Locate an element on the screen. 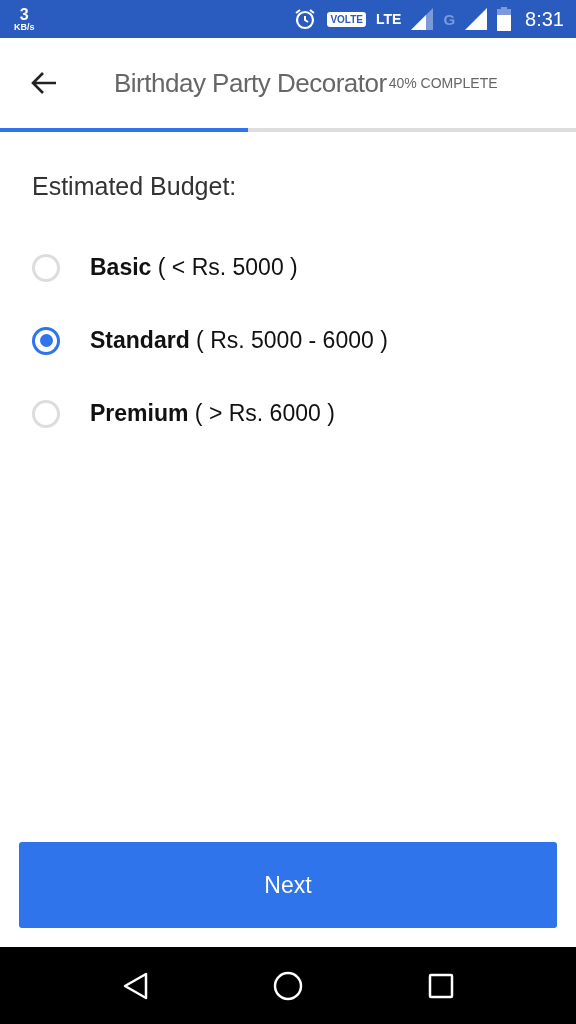  speed-unit: KB/s is located at coordinates (24, 27).